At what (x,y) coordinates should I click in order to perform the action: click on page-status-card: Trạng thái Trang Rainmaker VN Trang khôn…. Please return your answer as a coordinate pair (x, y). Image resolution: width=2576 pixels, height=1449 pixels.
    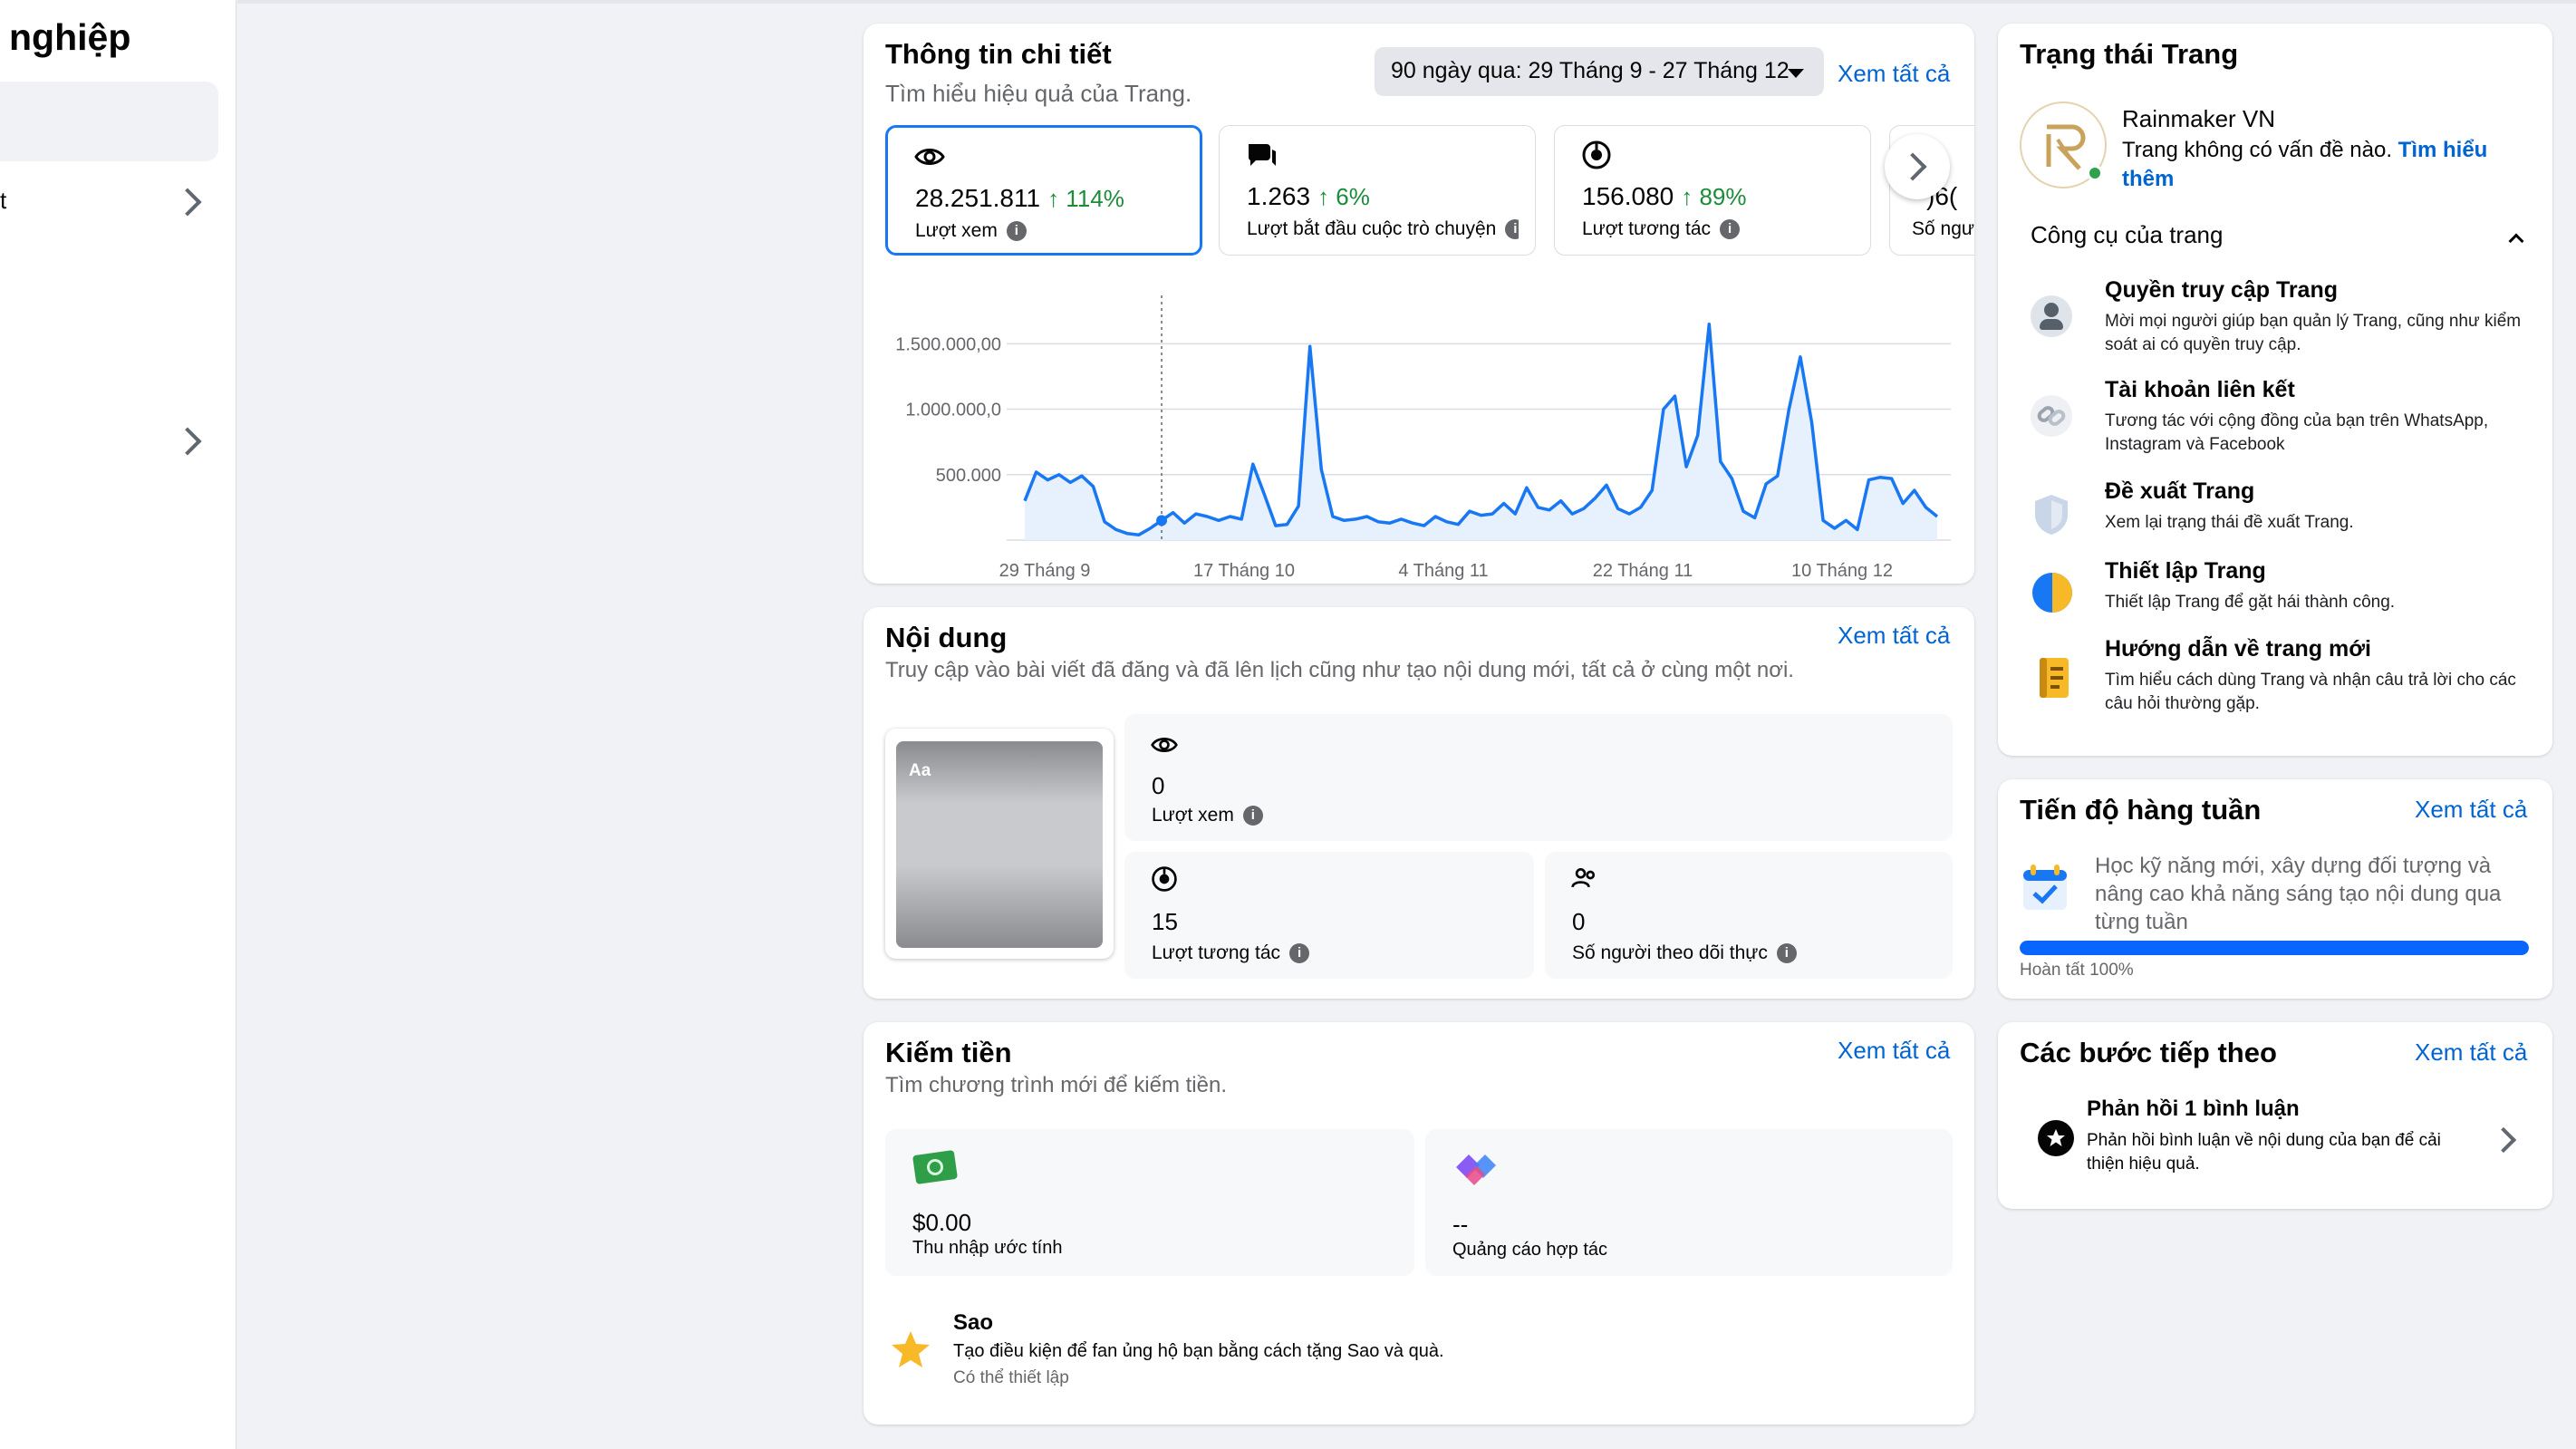
    Looking at the image, I should click on (2275, 390).